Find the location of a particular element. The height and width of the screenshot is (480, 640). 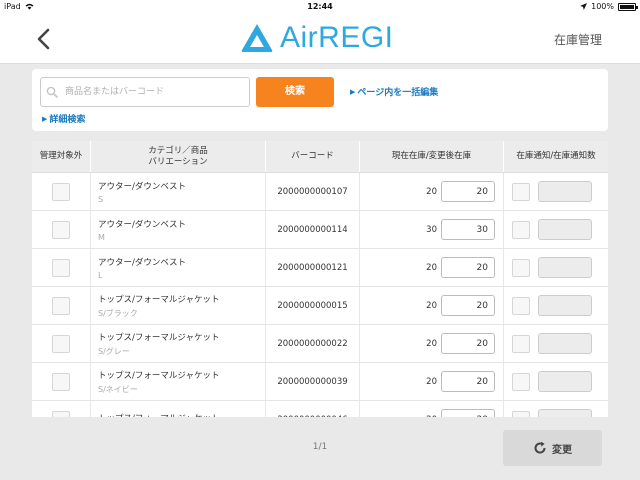

change-button: 変更 is located at coordinates (552, 448).